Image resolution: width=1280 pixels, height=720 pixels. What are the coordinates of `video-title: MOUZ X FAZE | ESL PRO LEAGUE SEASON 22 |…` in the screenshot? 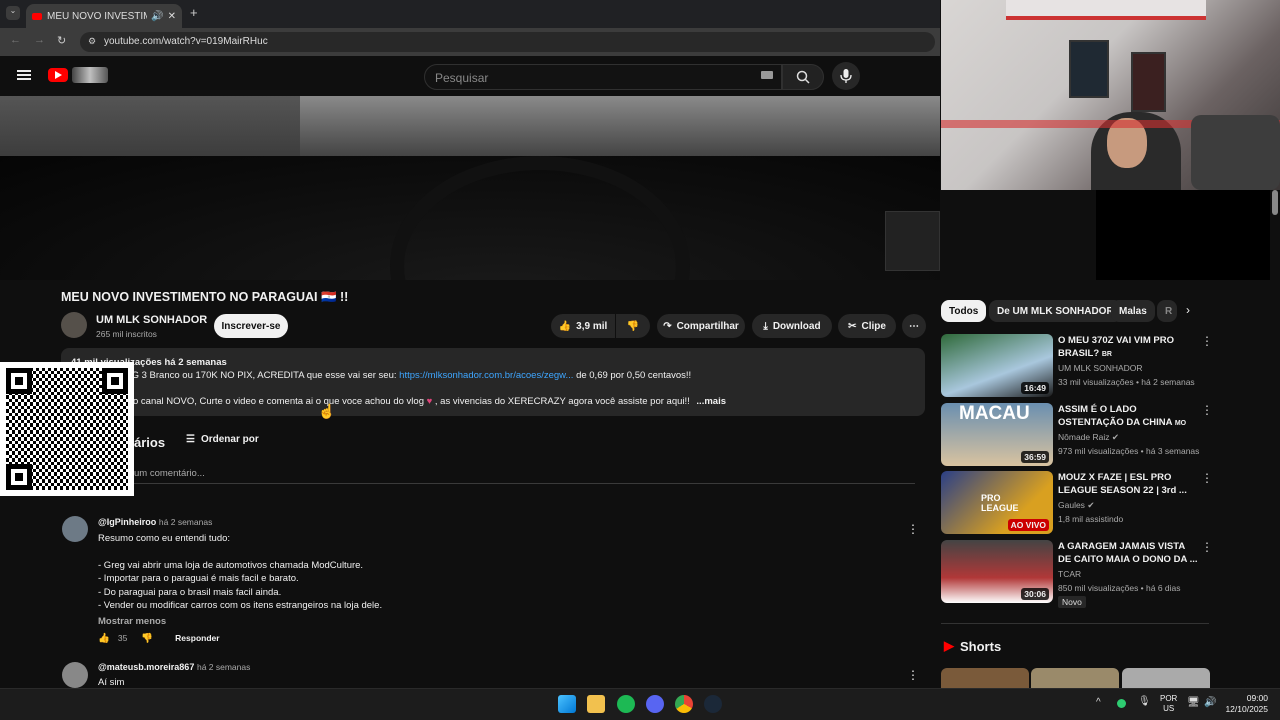 It's located at (1122, 484).